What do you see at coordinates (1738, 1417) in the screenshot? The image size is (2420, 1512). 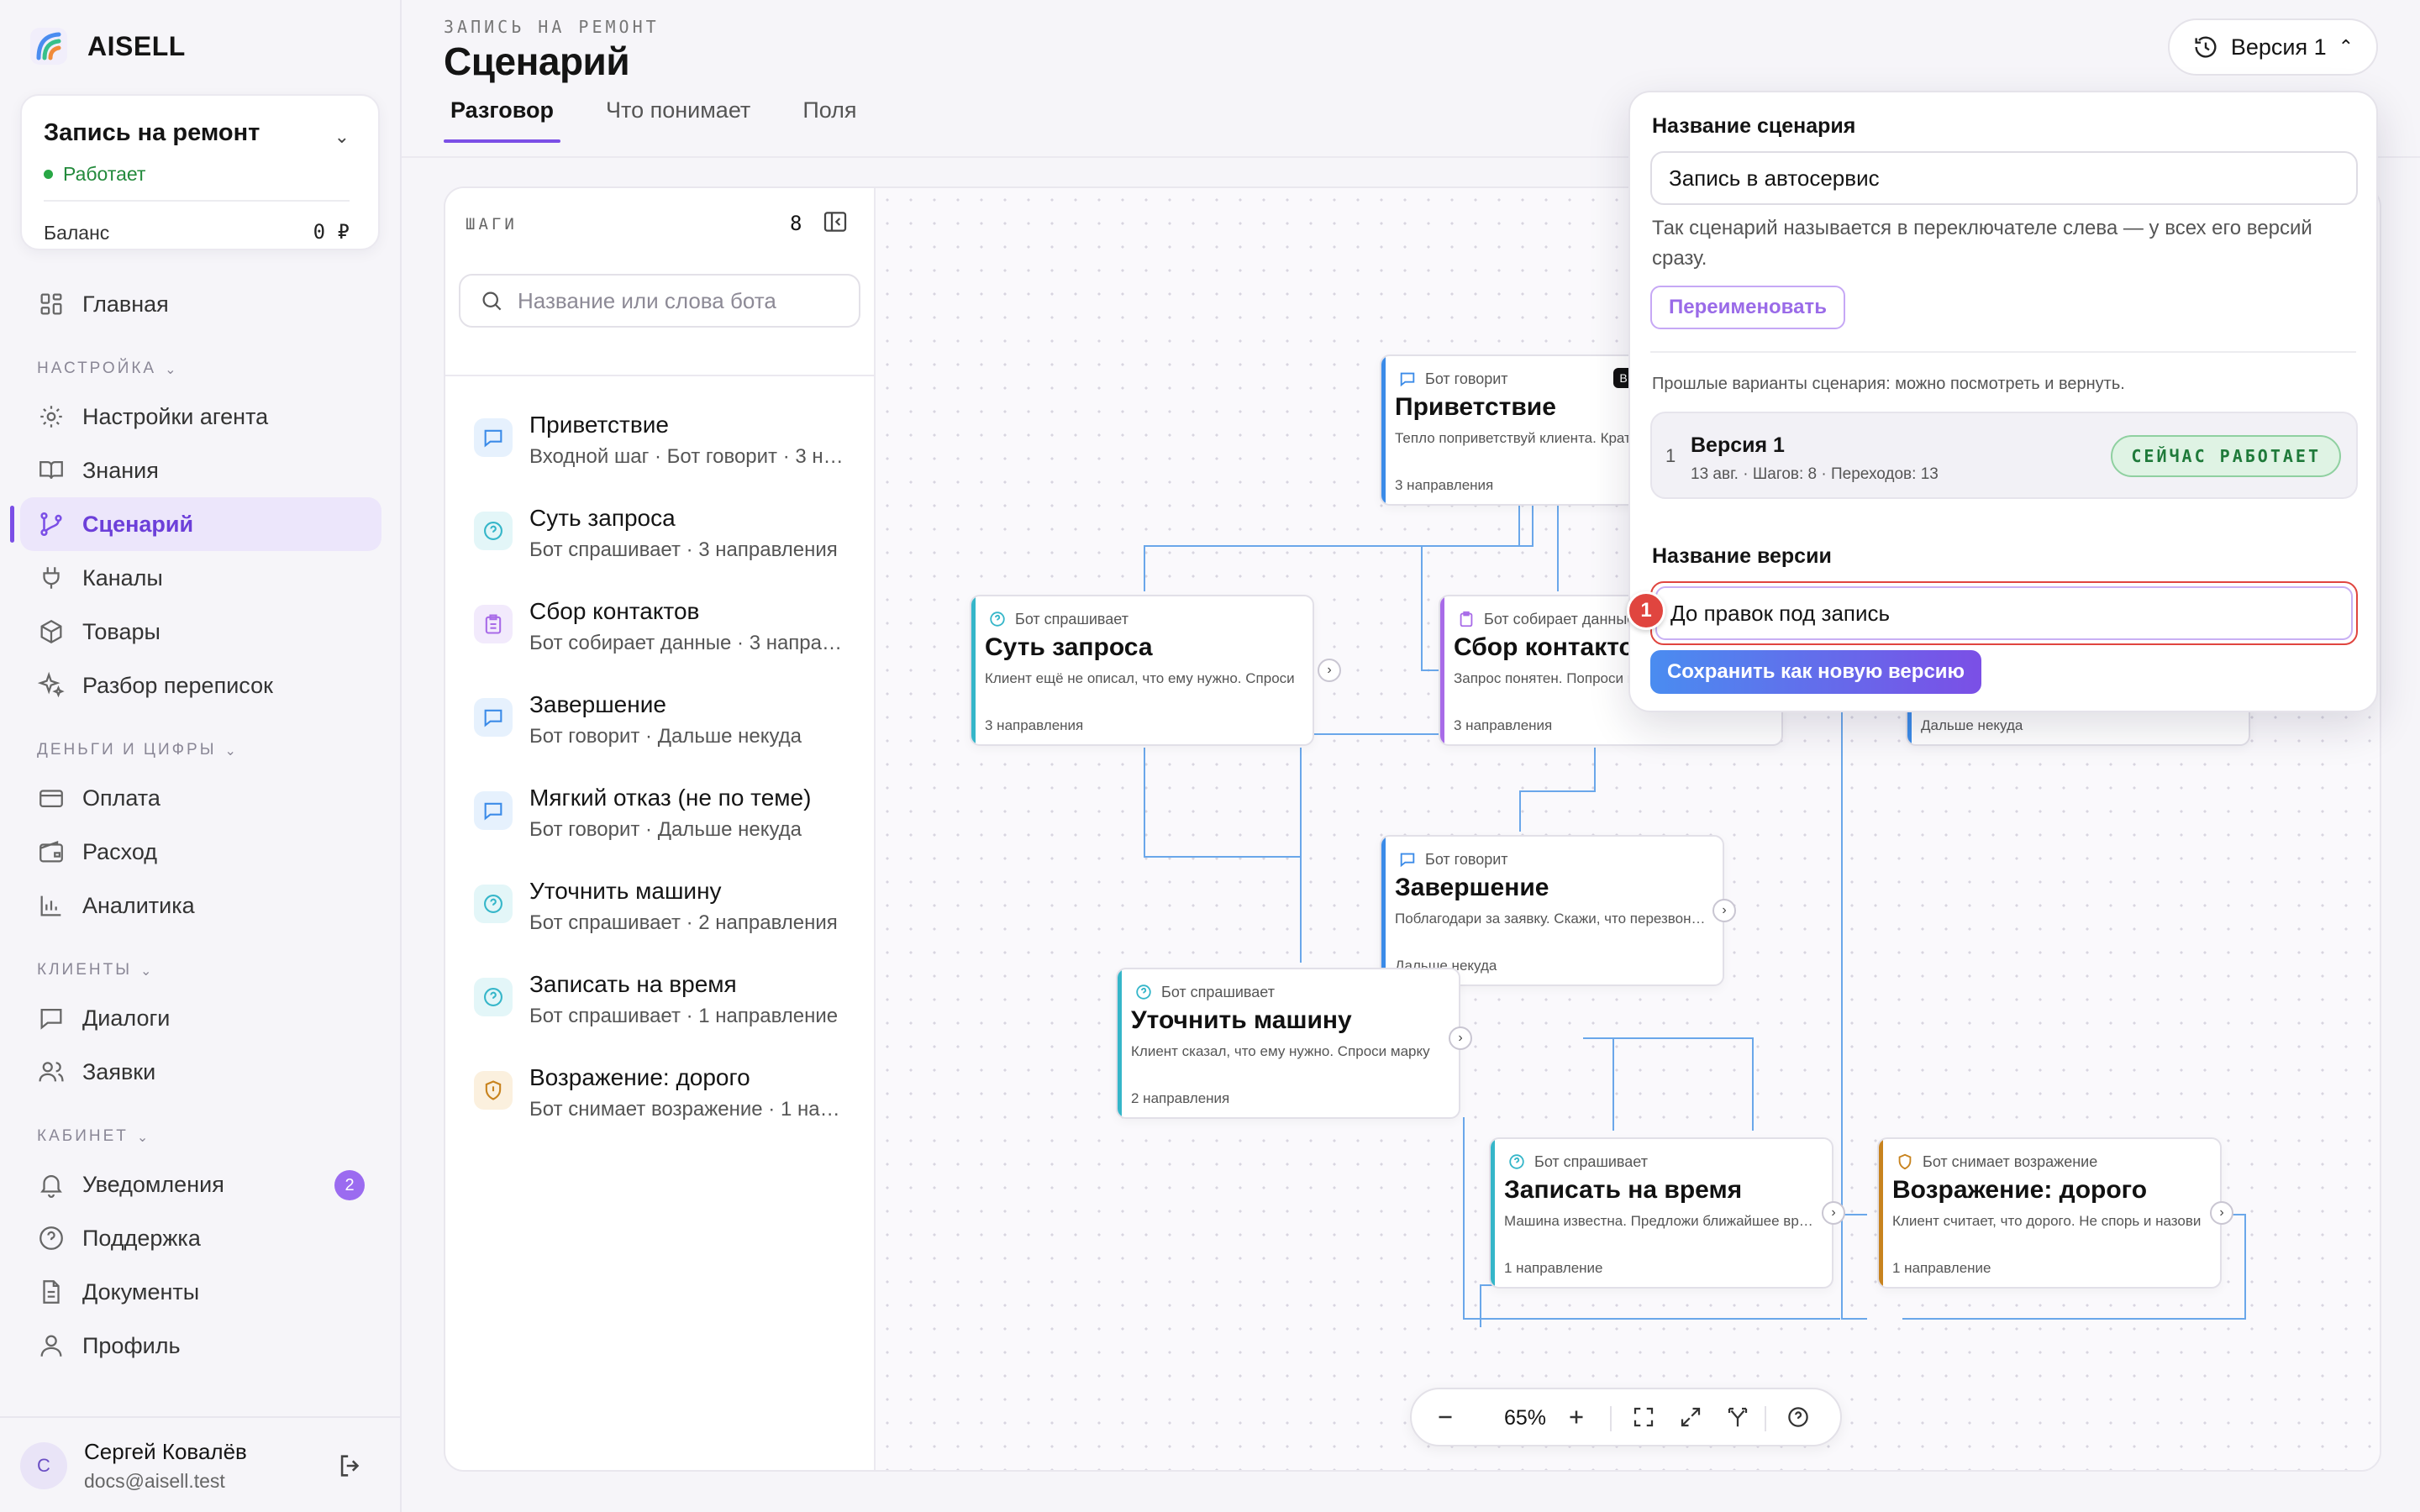 I see `auto-layout-button` at bounding box center [1738, 1417].